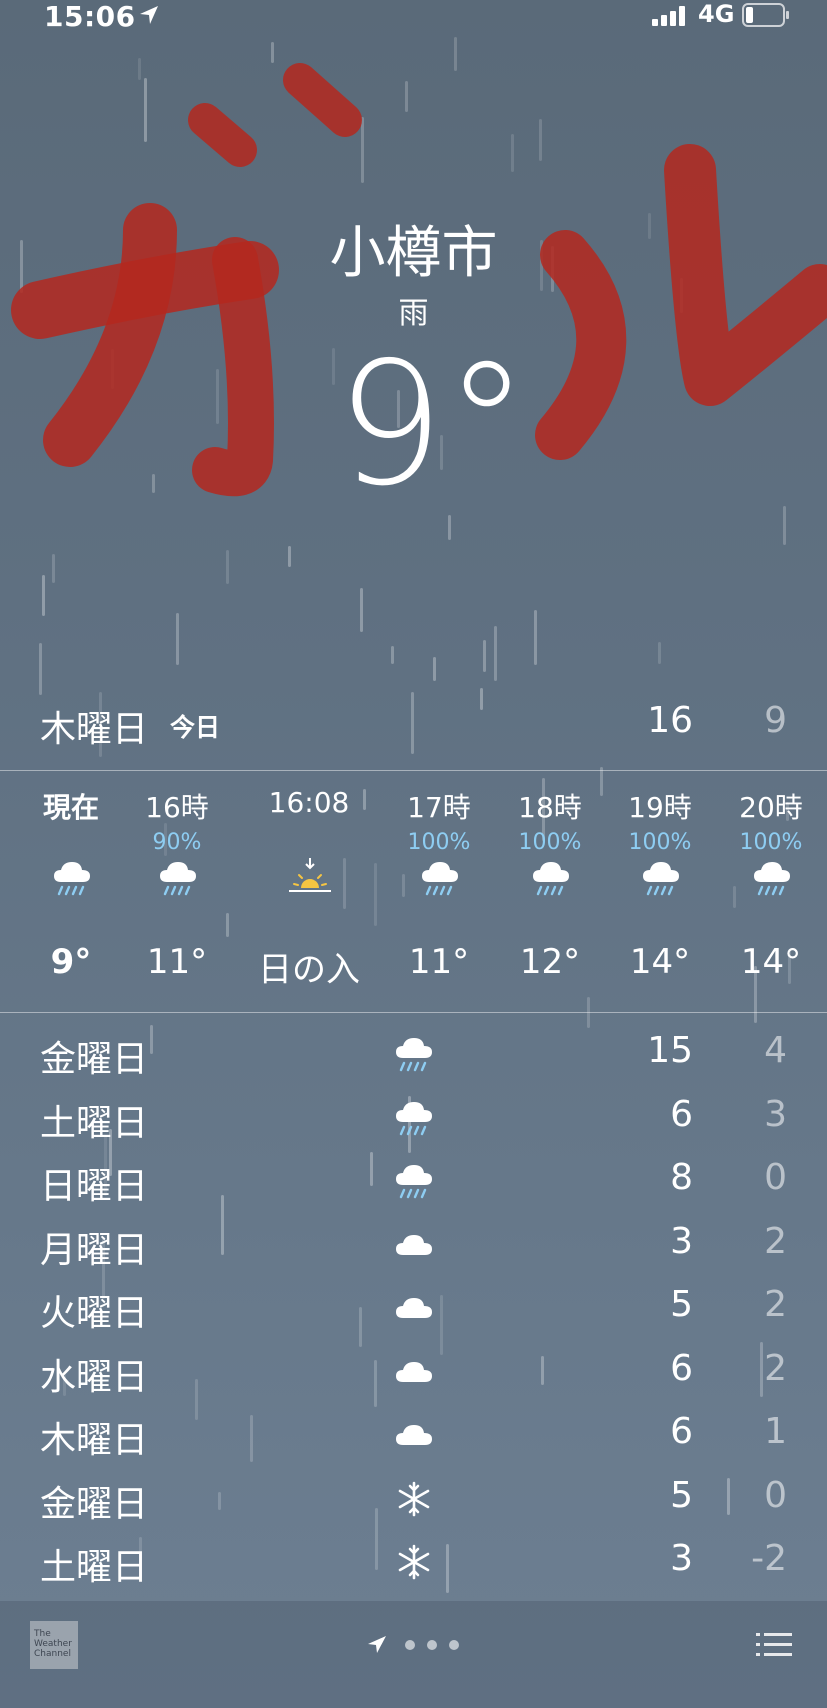  Describe the element at coordinates (769, 1558) in the screenshot. I see `day-low: -2` at that location.